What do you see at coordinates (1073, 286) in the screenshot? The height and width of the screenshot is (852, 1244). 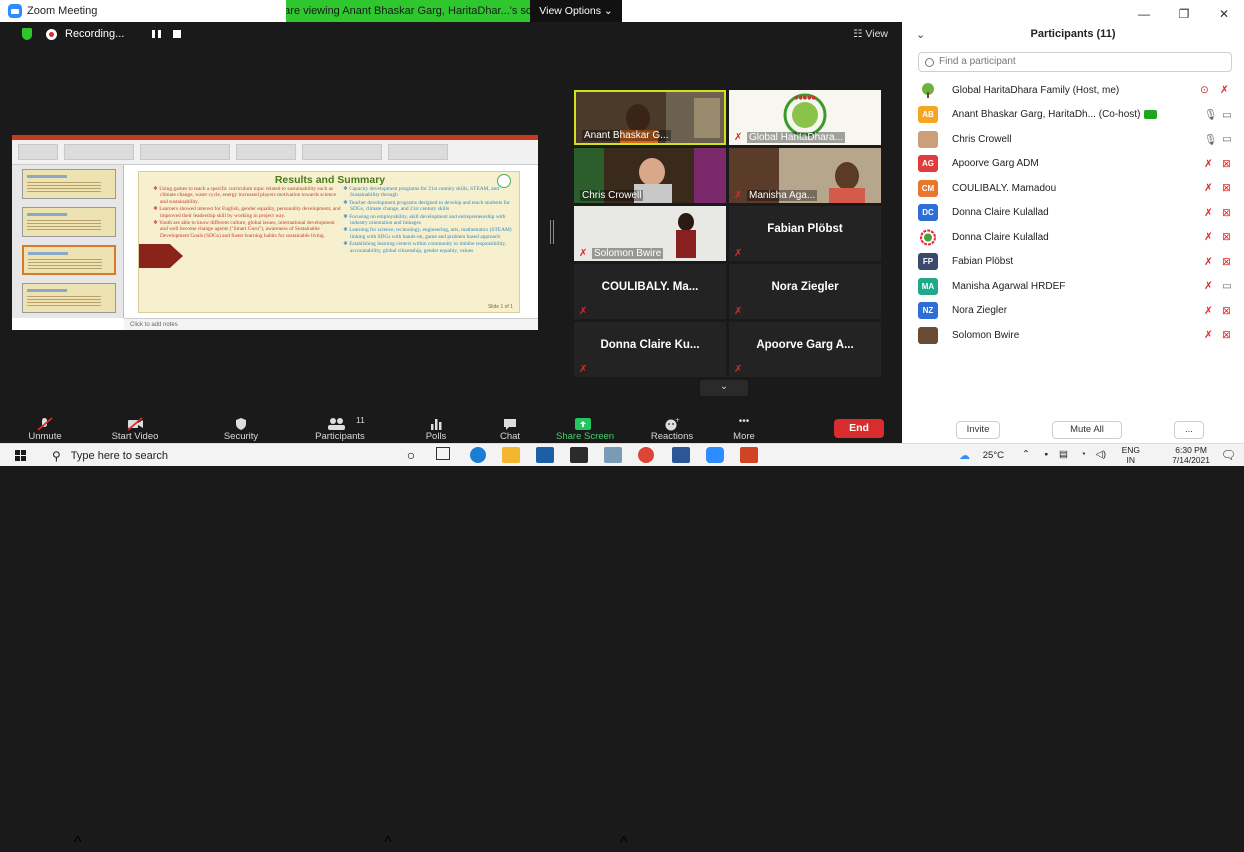 I see `participant-row: MA Manisha Agarwal HRDEF ✗ ▭` at bounding box center [1073, 286].